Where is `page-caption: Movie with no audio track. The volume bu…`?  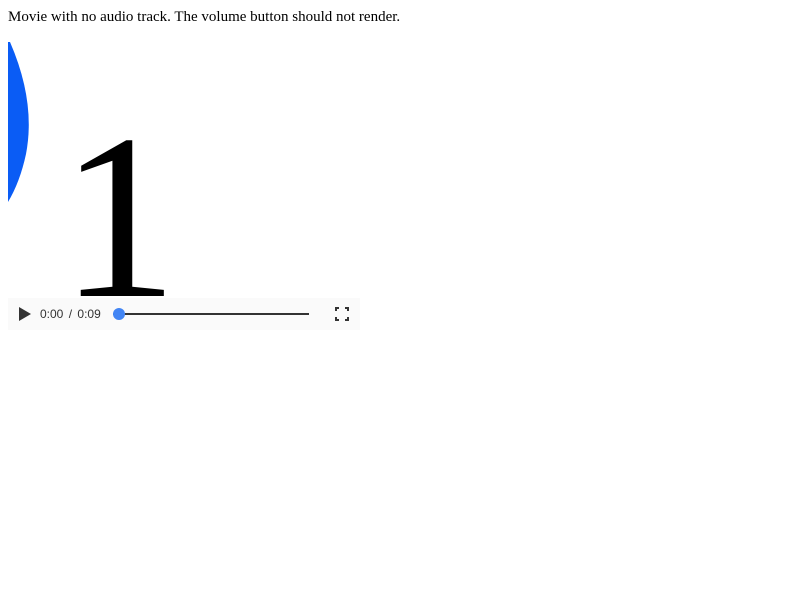 page-caption: Movie with no audio track. The volume bu… is located at coordinates (204, 17).